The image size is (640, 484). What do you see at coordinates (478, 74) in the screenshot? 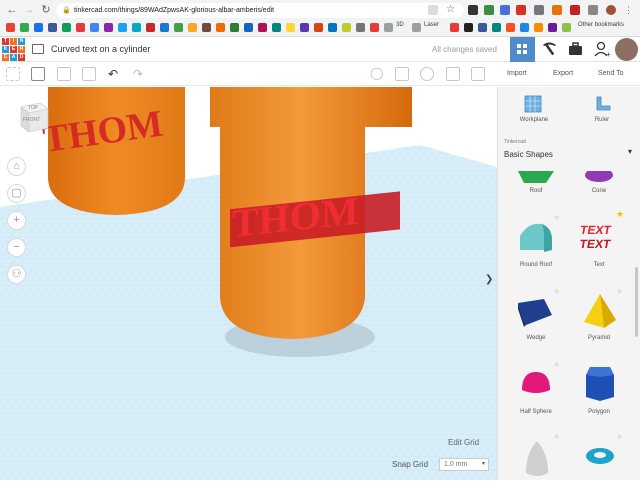
I see `mirror-icon` at bounding box center [478, 74].